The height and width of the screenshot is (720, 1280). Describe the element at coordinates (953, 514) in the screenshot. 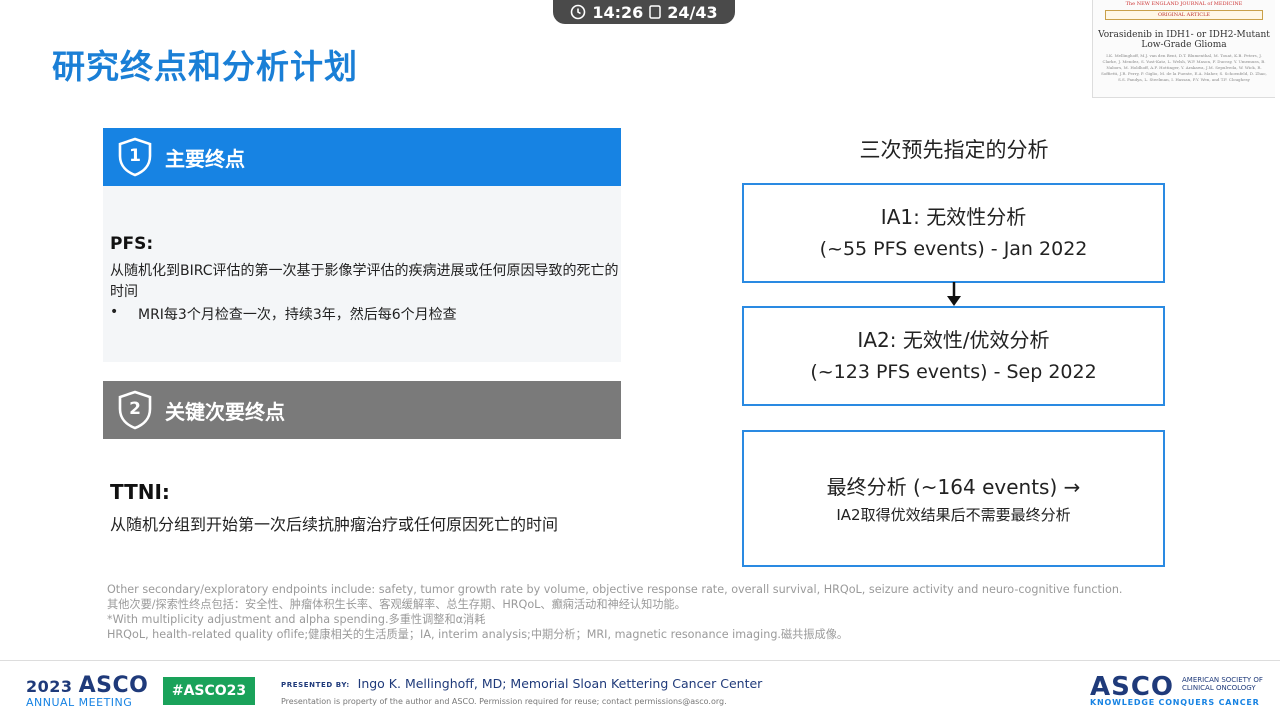

I see `final-note: IA2取得优效结果后不需要最终分析` at that location.